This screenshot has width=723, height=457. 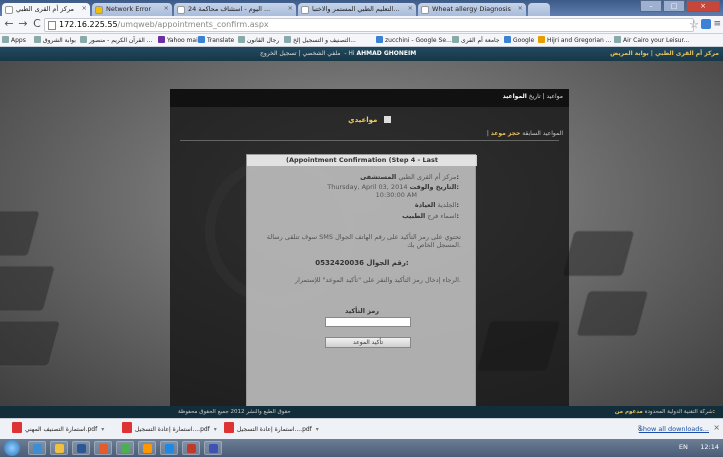 What do you see at coordinates (706, 24) in the screenshot?
I see `extension-icon` at bounding box center [706, 24].